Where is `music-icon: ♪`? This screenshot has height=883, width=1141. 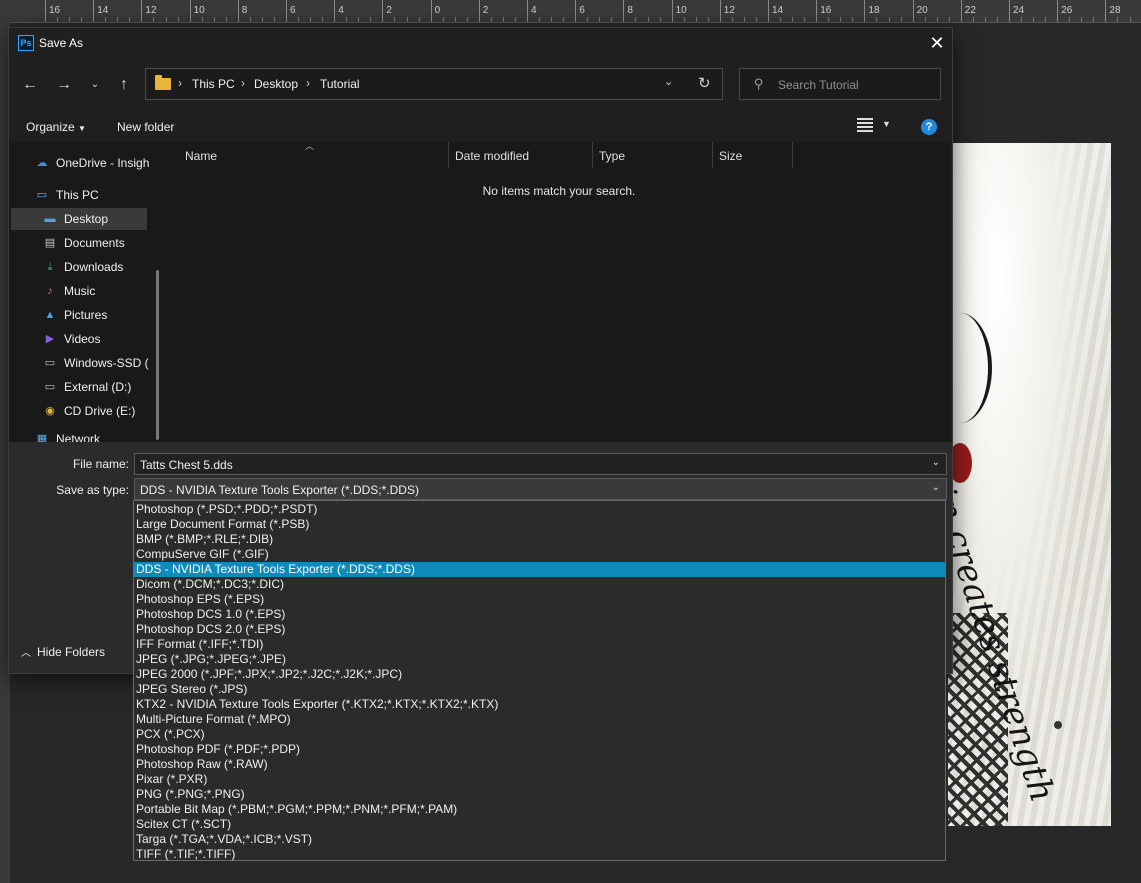 music-icon: ♪ is located at coordinates (50, 291).